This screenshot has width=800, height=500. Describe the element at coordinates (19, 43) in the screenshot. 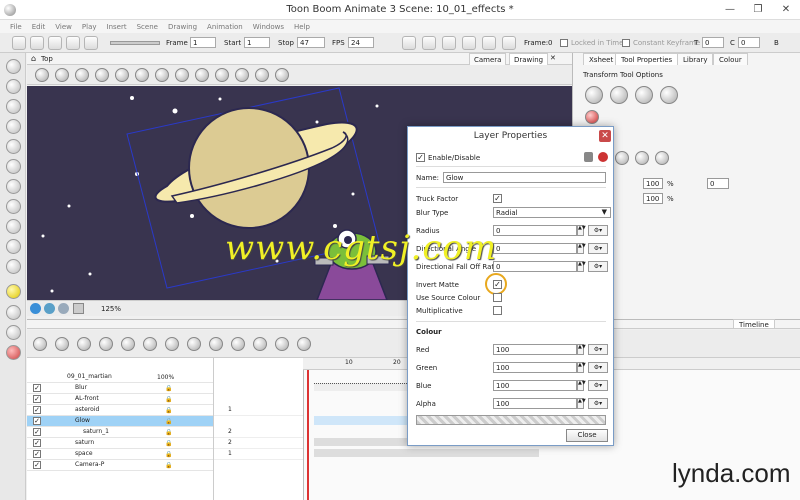

I see `play-icon` at that location.